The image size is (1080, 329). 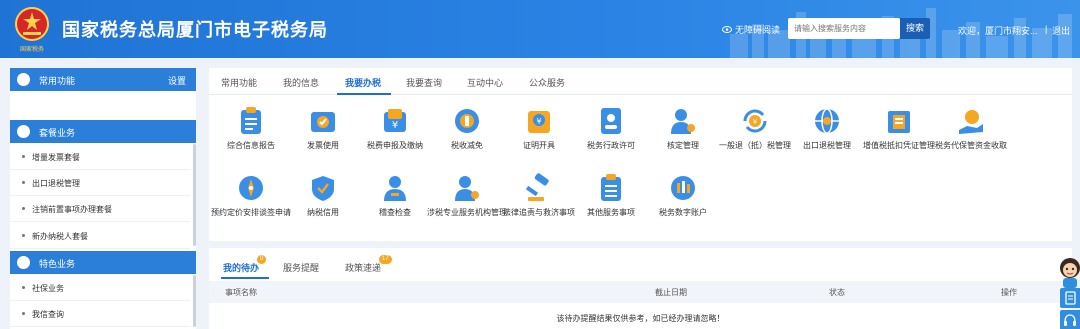 I want to click on sidebar-section-special: 特色业务, so click(x=103, y=262).